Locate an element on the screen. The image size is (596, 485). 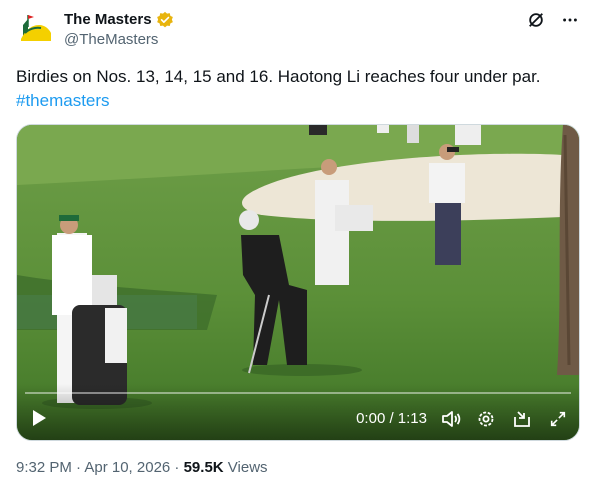
hashtag-link: #themasters is located at coordinates (63, 100).